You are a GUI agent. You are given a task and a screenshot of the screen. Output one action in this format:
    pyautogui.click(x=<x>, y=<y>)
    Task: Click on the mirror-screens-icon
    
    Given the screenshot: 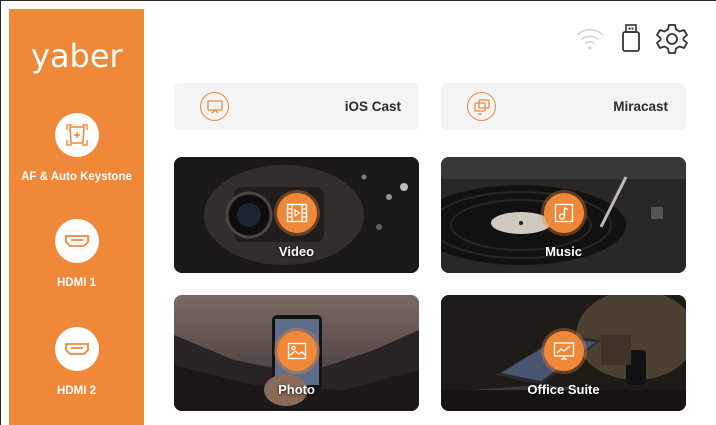 What is the action you would take?
    pyautogui.click(x=481, y=106)
    